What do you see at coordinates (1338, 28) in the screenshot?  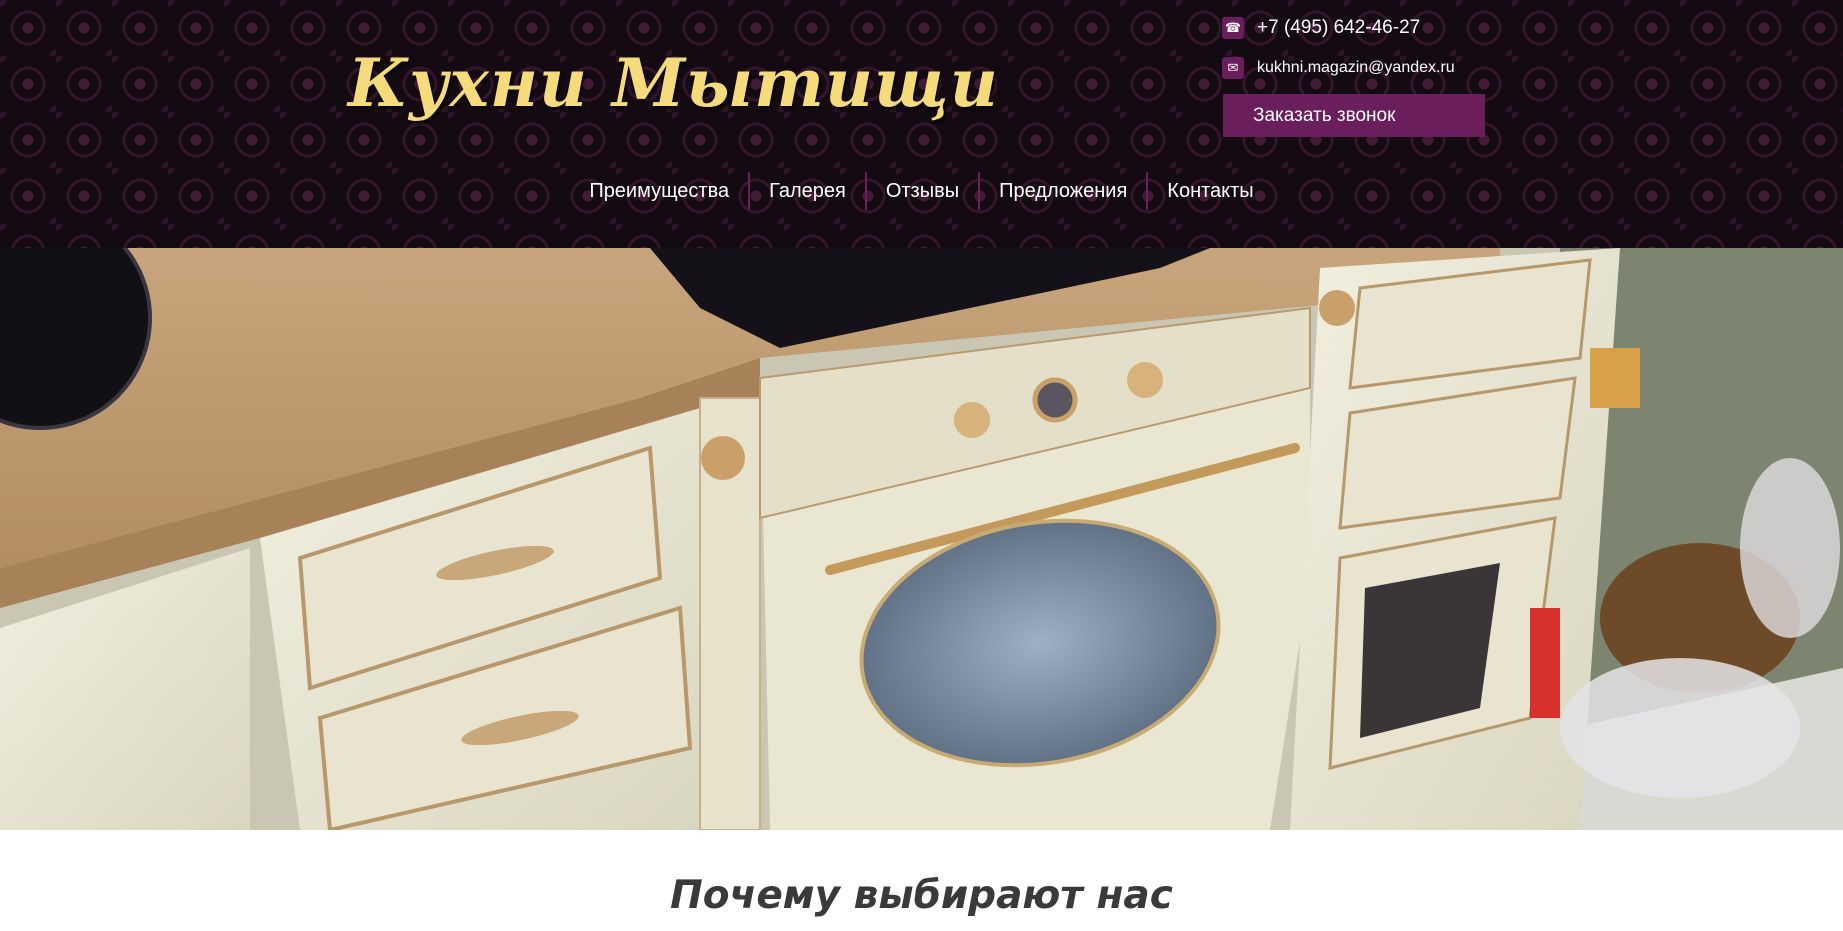 I see `phone-number: +7 (495) 642-46-27` at bounding box center [1338, 28].